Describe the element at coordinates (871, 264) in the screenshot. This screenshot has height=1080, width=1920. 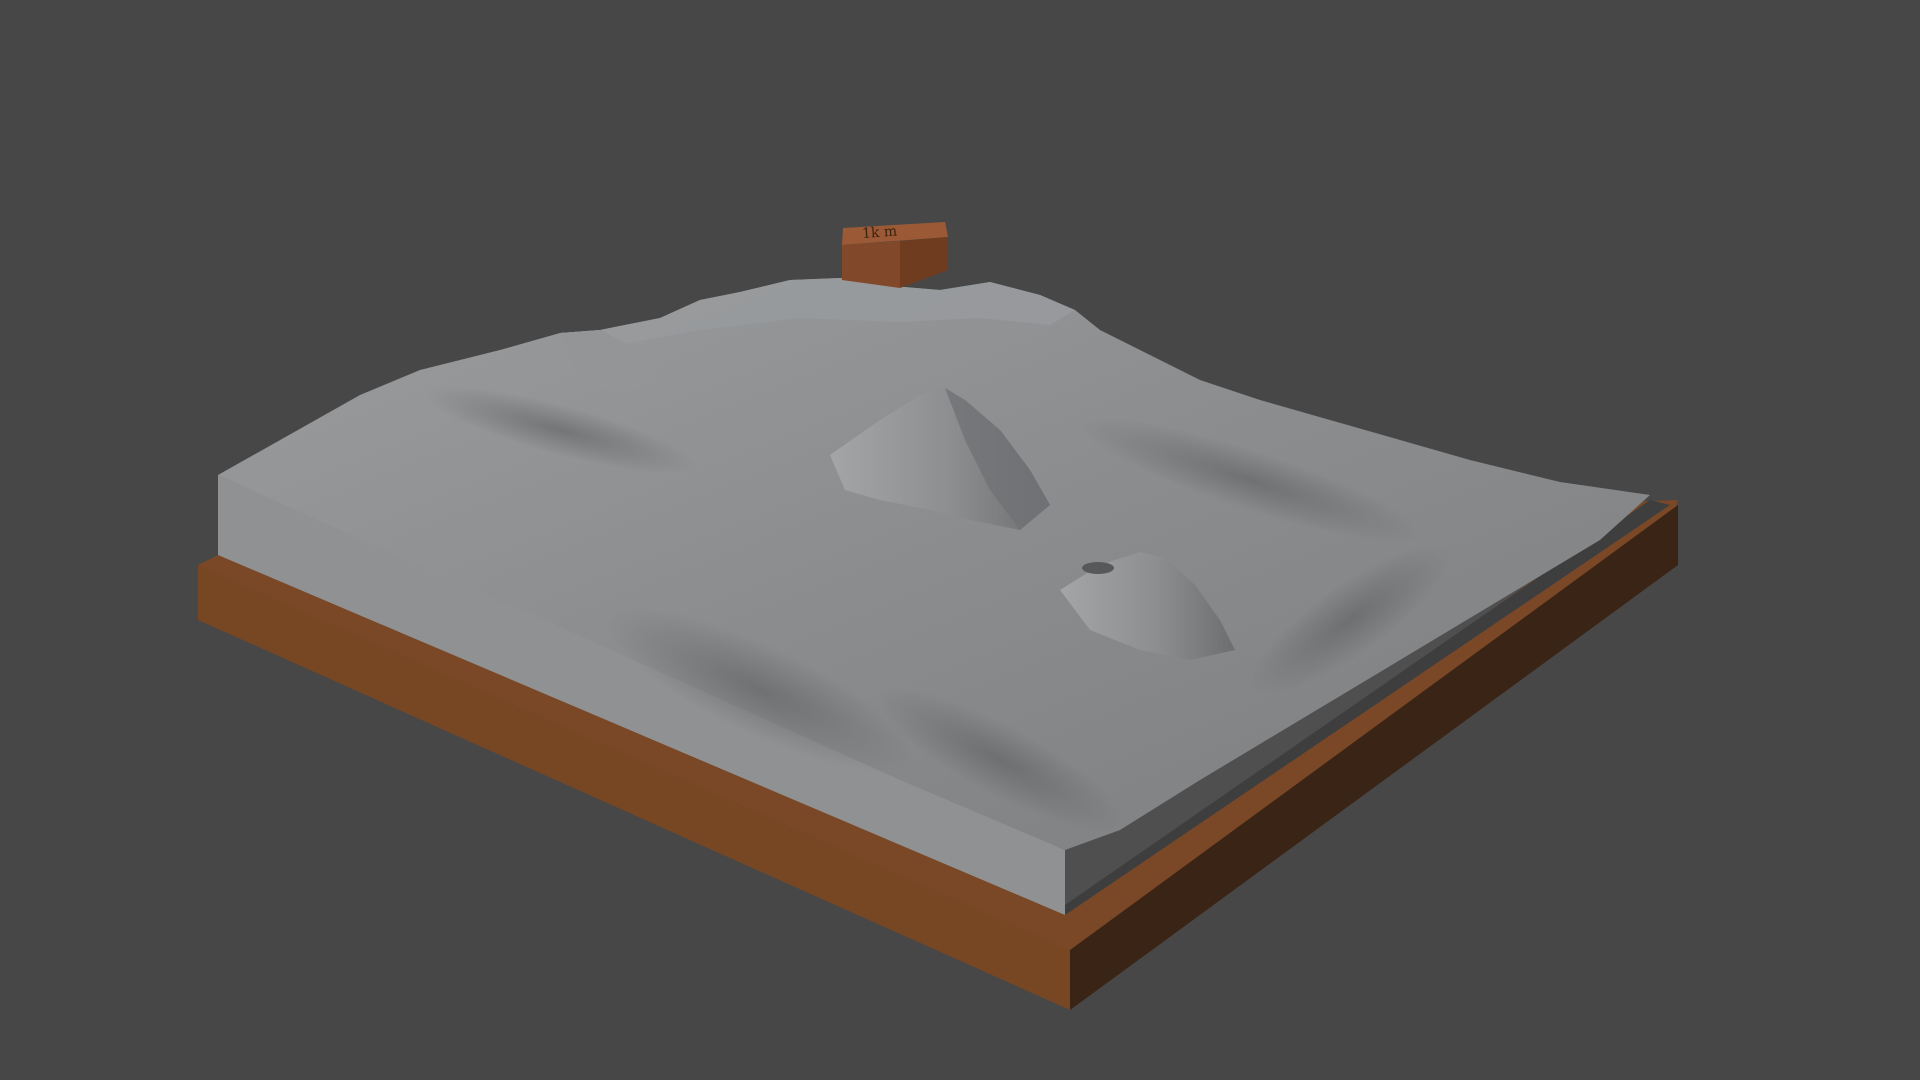
I see `label-block-front` at that location.